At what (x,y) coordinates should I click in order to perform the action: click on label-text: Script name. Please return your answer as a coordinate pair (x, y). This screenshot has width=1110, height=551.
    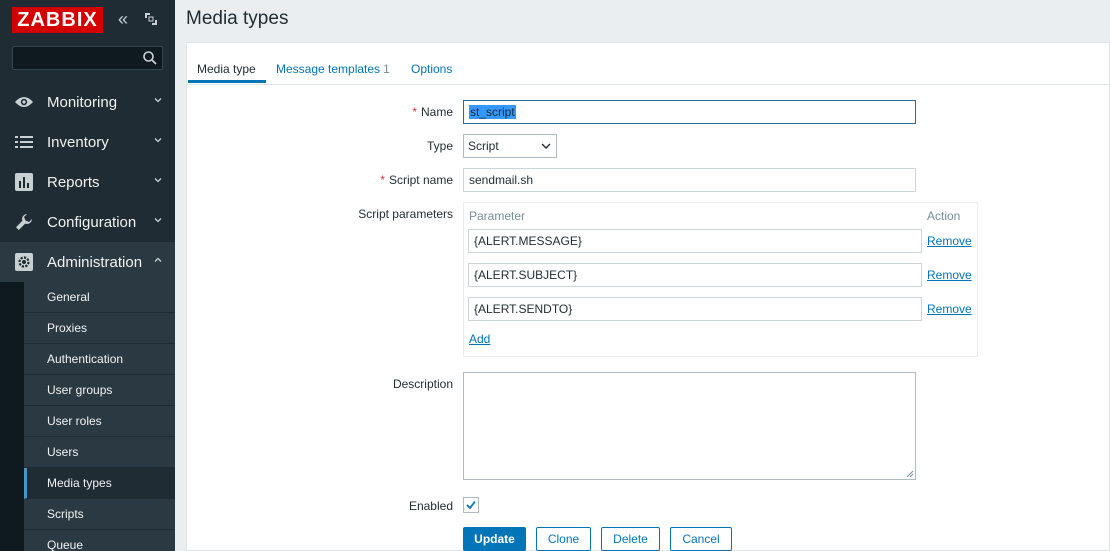
    Looking at the image, I should click on (420, 180).